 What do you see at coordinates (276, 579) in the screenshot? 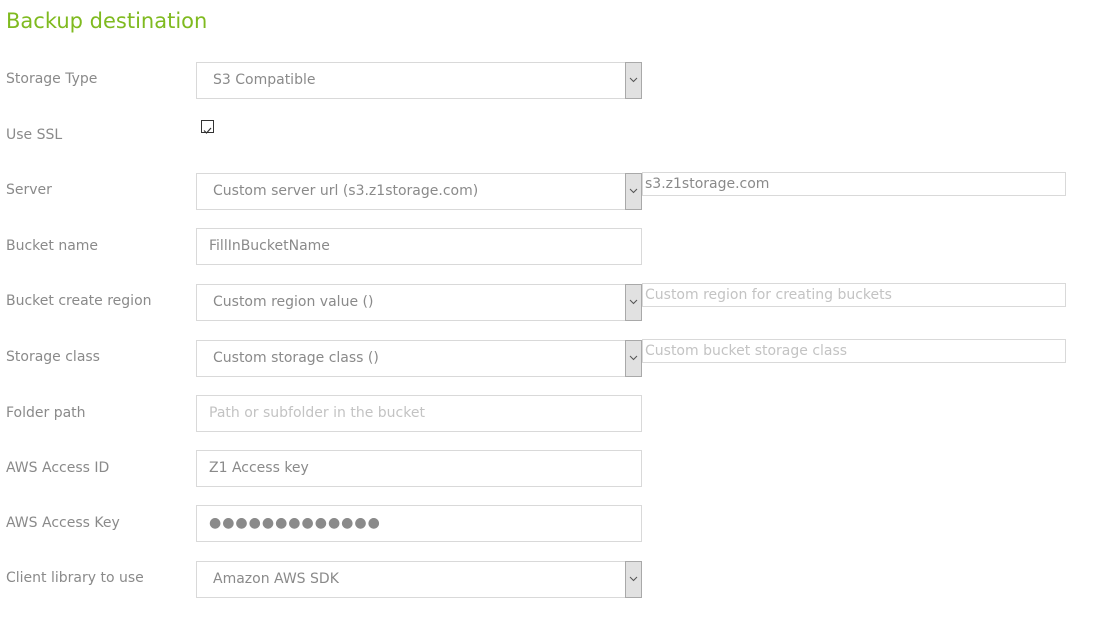
I see `client-library-value: Amazon AWS SDK` at bounding box center [276, 579].